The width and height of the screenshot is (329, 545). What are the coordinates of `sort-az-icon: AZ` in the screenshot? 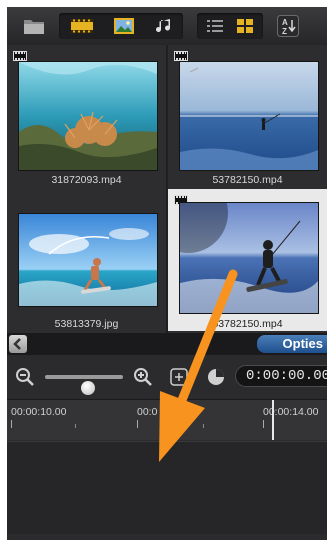 It's located at (288, 26).